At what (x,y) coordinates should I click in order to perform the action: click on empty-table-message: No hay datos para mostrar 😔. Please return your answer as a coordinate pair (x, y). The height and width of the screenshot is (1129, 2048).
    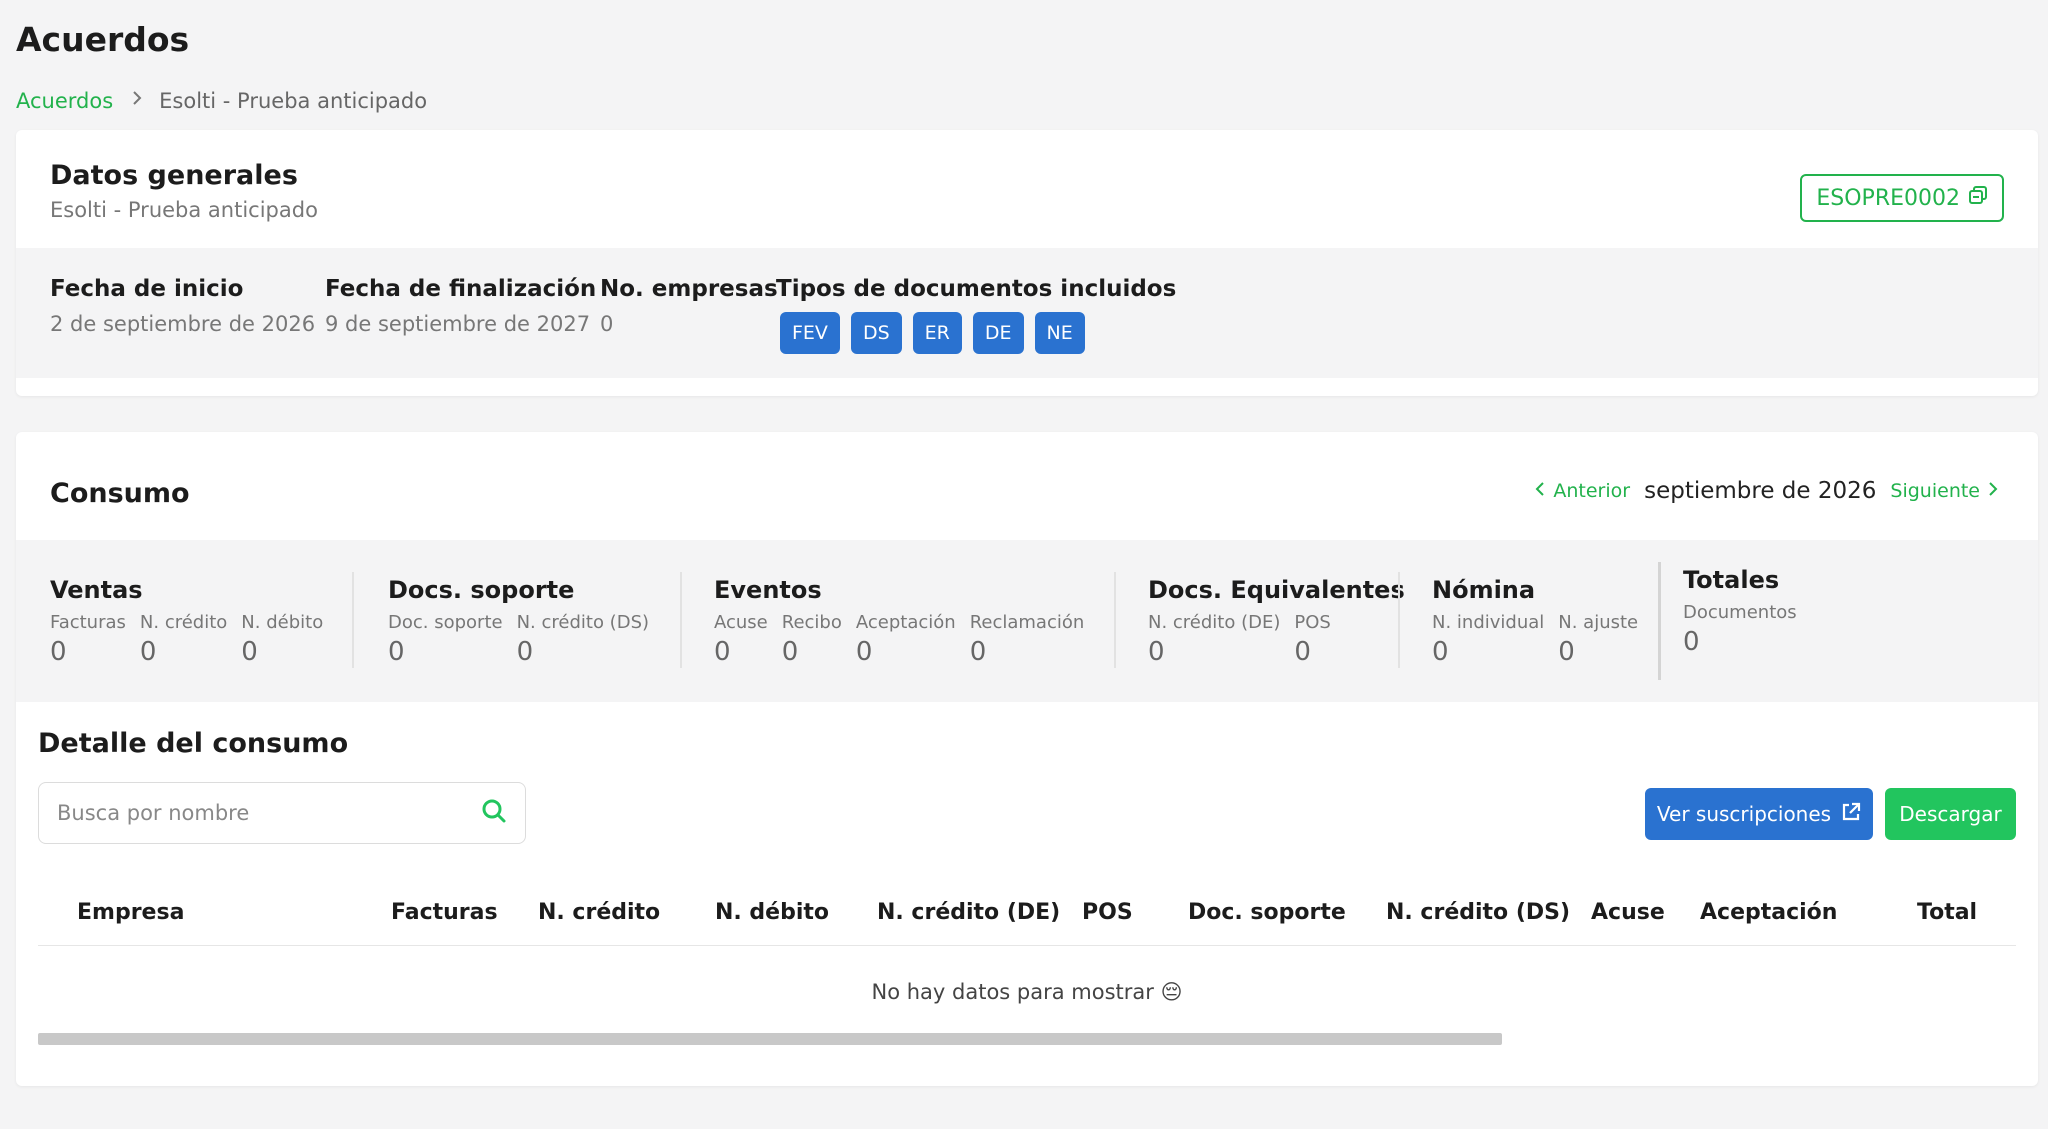
    Looking at the image, I should click on (1027, 992).